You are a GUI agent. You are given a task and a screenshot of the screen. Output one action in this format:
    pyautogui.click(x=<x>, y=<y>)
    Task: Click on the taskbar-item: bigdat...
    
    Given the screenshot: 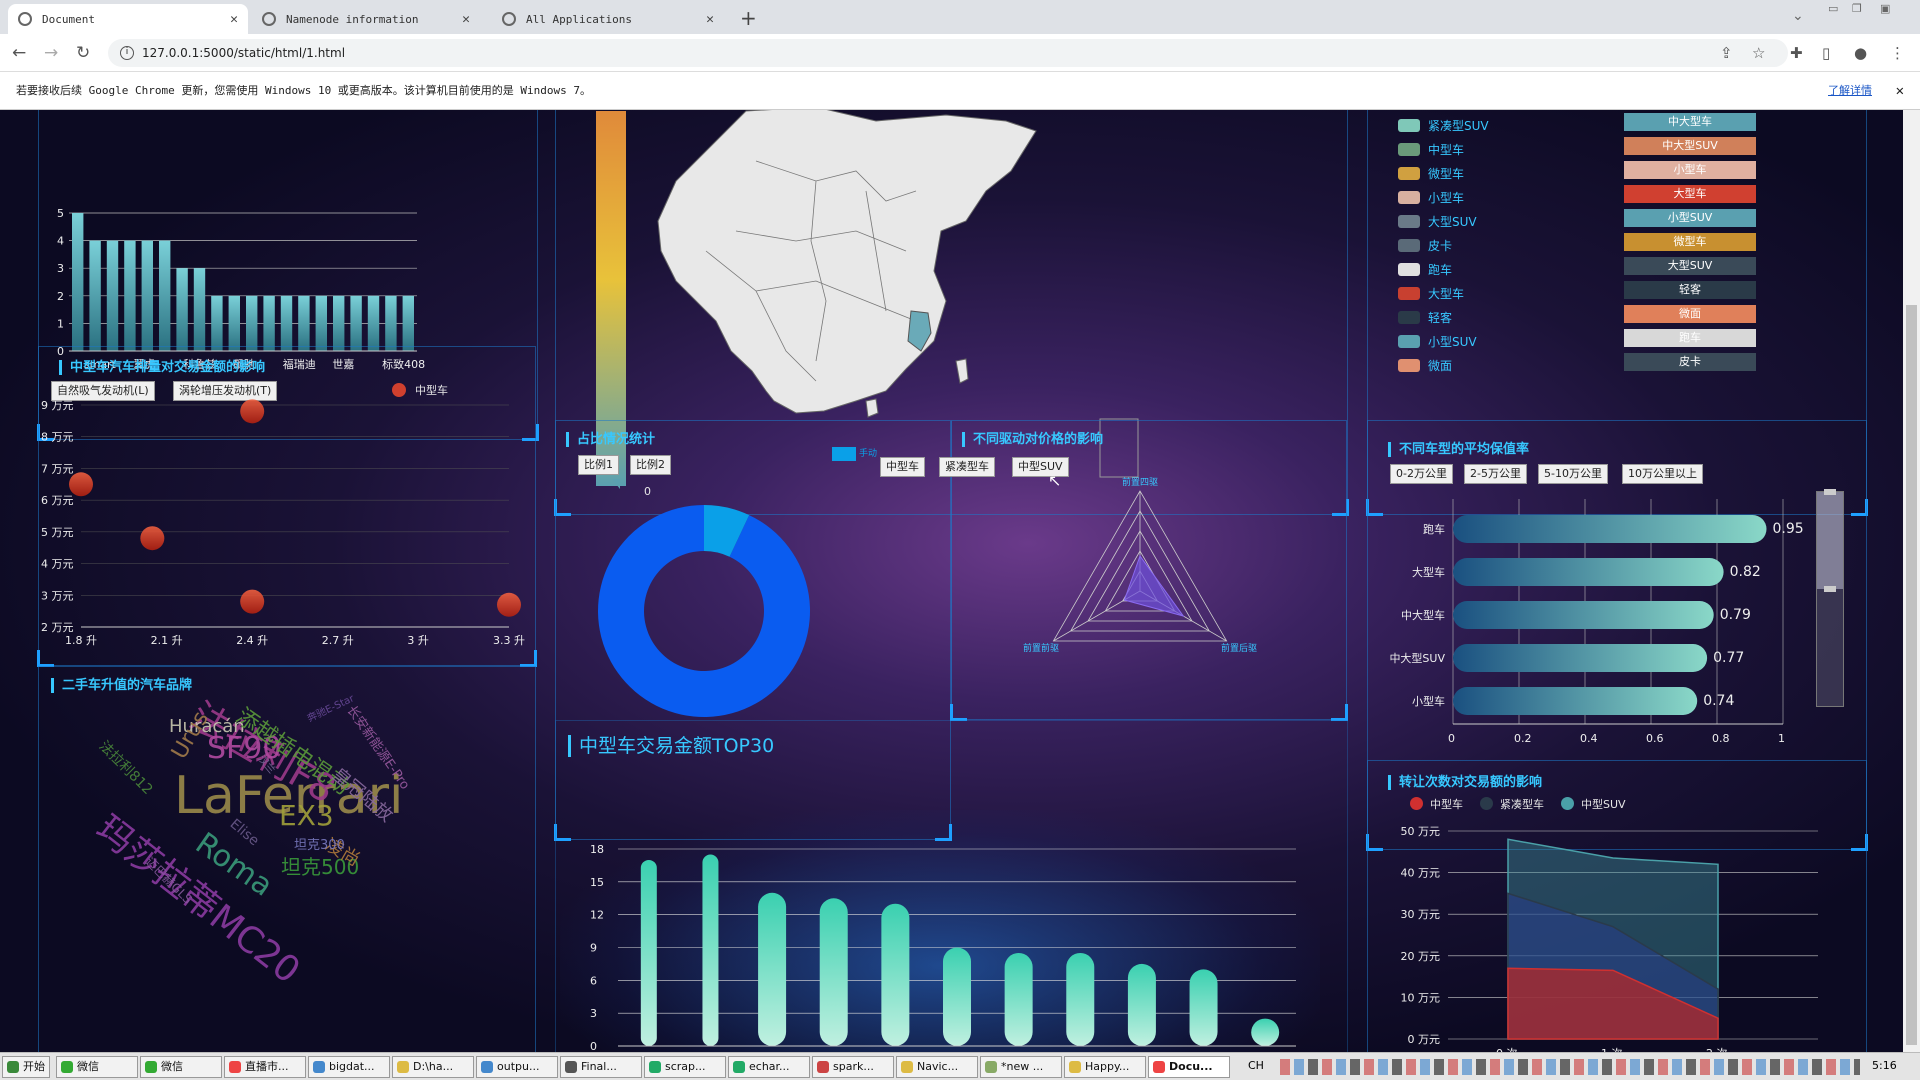 What is the action you would take?
    pyautogui.click(x=349, y=1067)
    